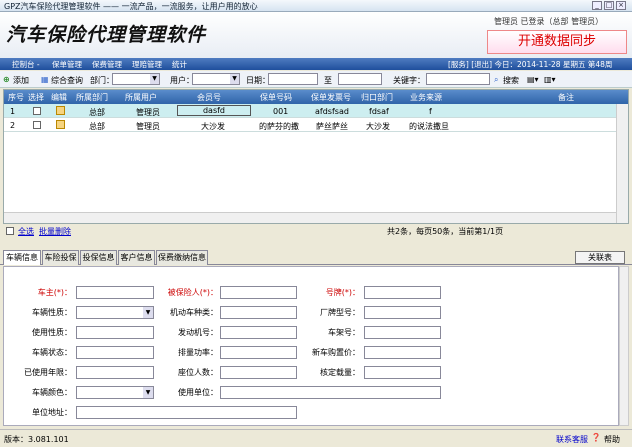 The width and height of the screenshot is (632, 447). I want to click on pagination-info: 共2条，每页50条，当前第1/1页, so click(445, 231).